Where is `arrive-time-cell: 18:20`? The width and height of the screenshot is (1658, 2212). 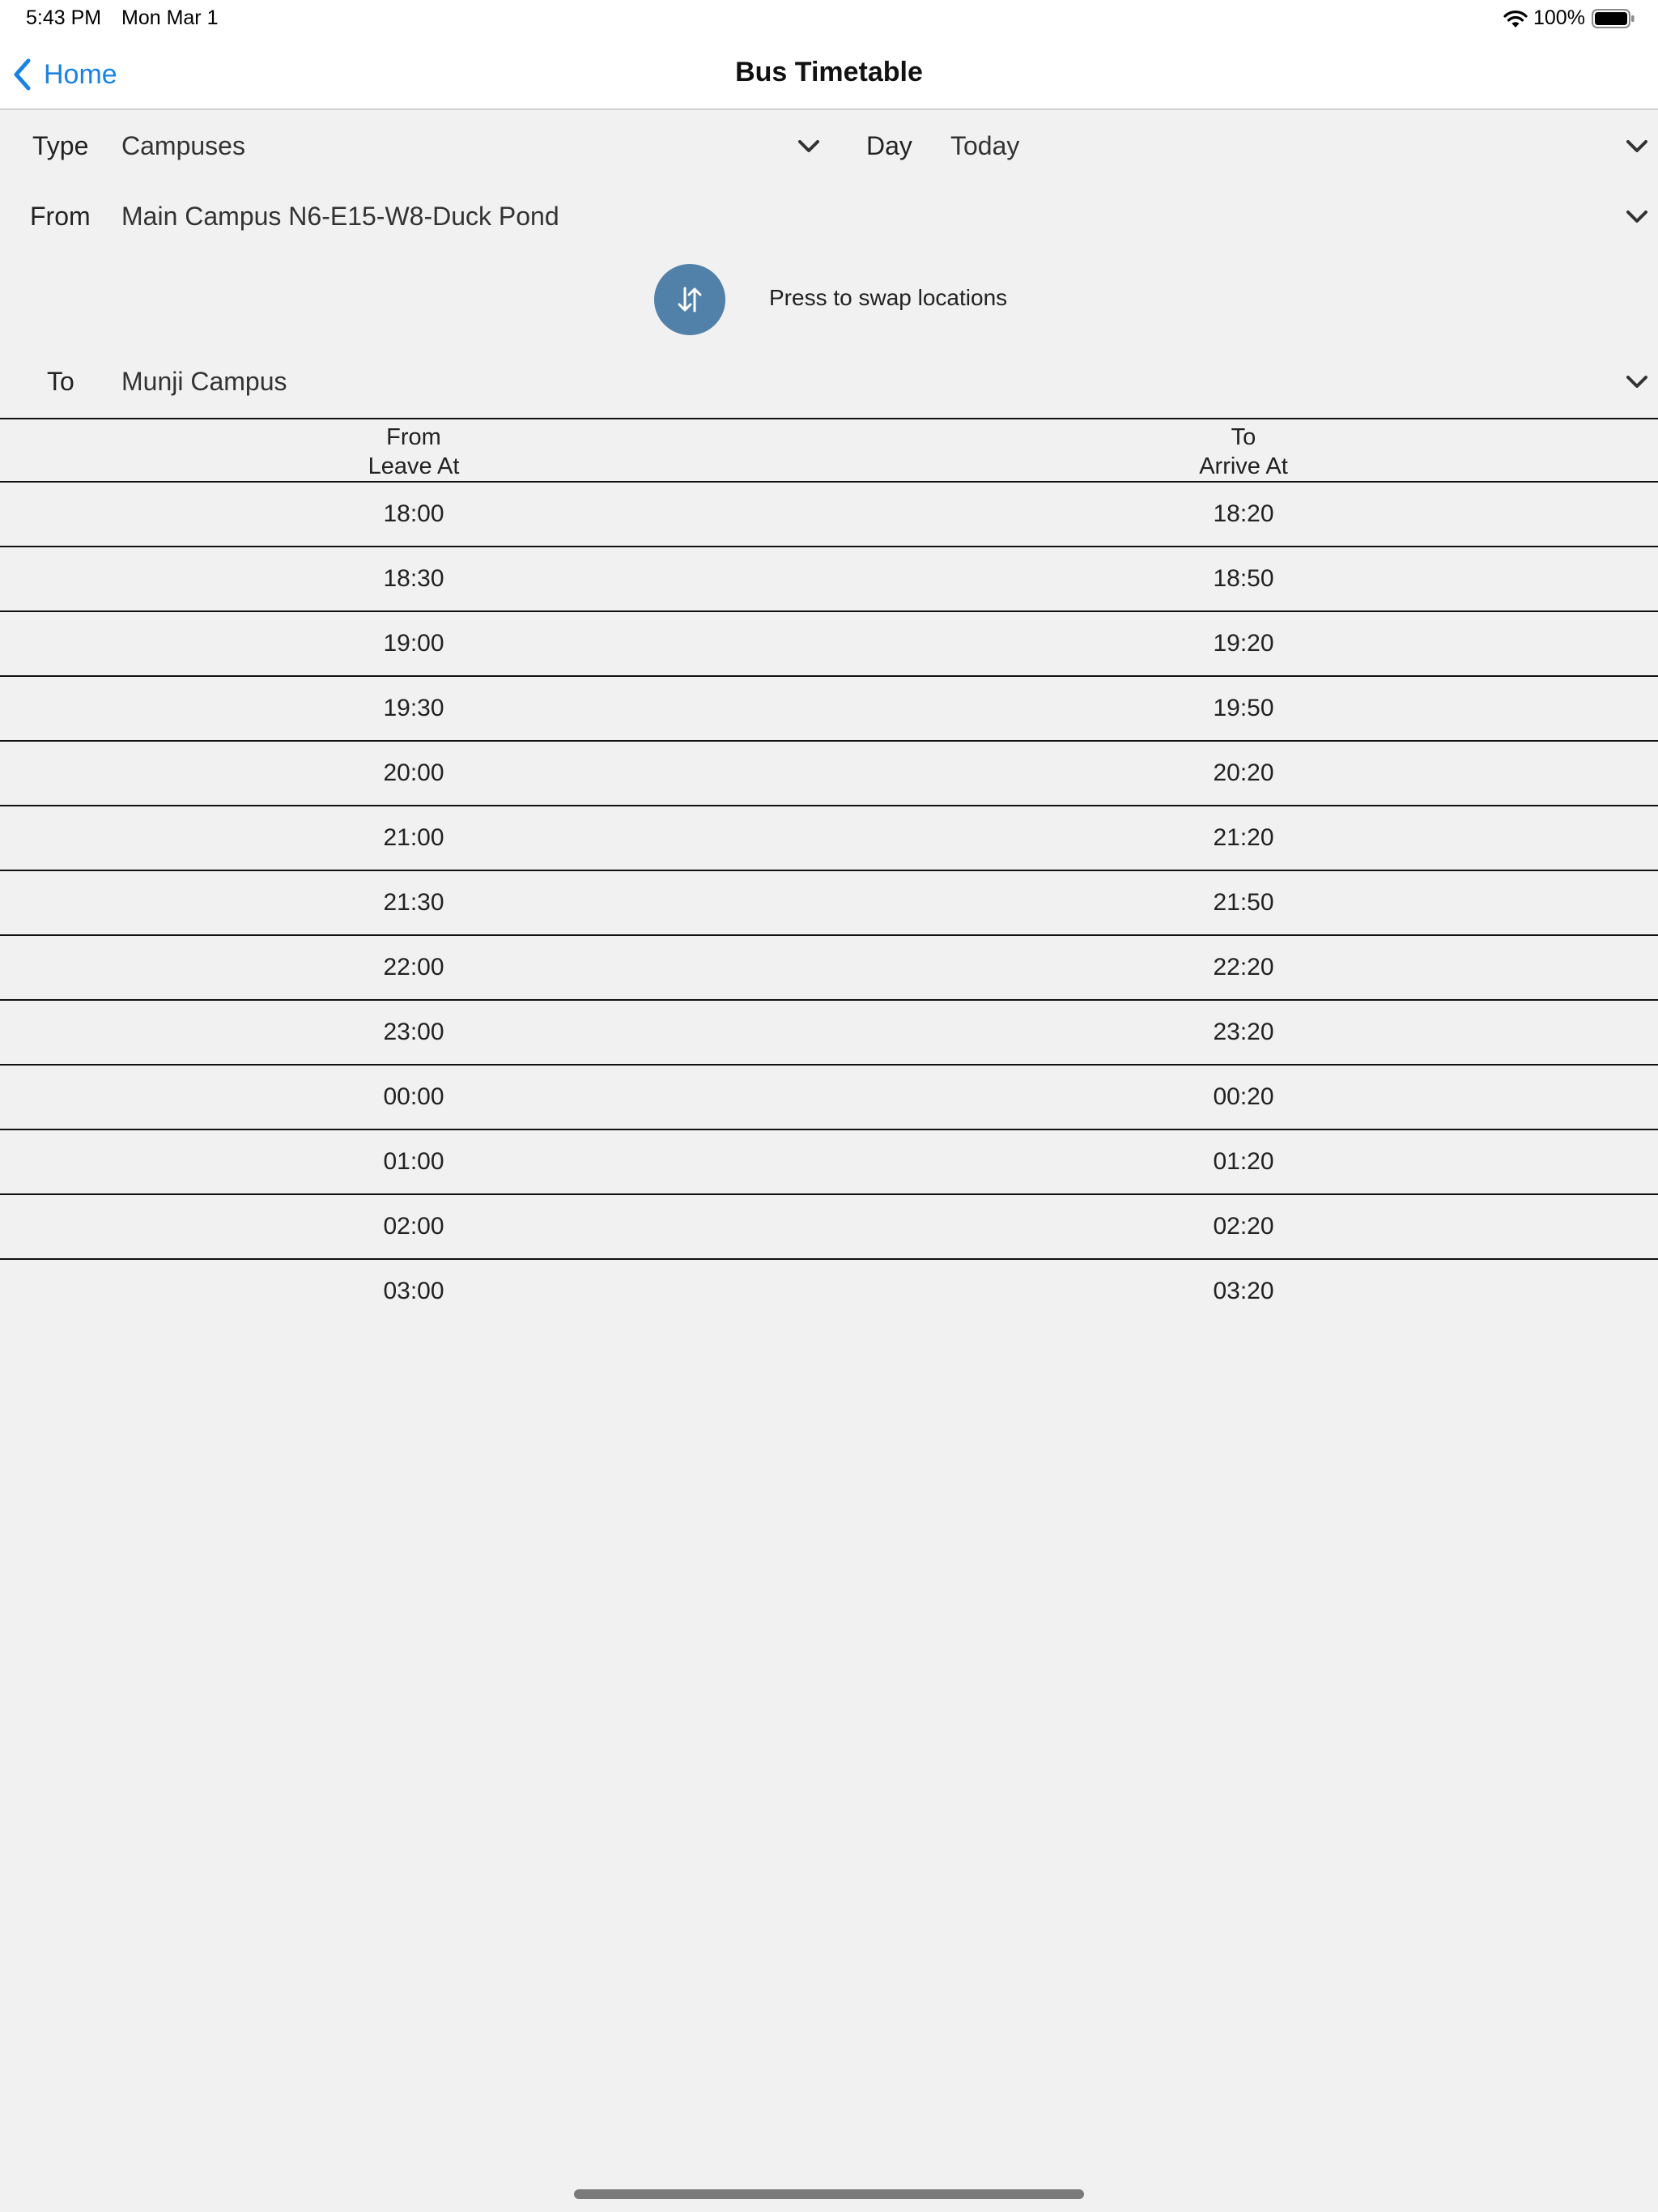
arrive-time-cell: 18:20 is located at coordinates (1243, 514).